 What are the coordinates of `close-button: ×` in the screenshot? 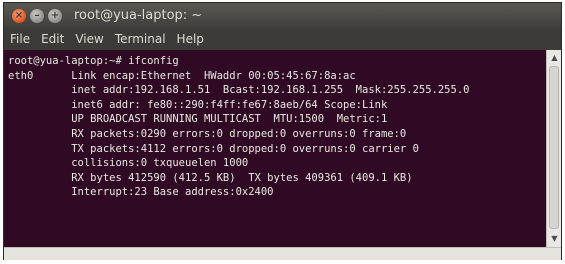 It's located at (19, 15).